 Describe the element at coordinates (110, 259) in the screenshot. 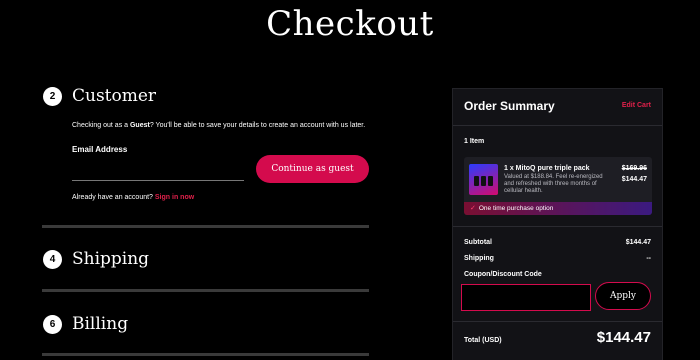

I see `step-title-shipping: Shipping` at that location.